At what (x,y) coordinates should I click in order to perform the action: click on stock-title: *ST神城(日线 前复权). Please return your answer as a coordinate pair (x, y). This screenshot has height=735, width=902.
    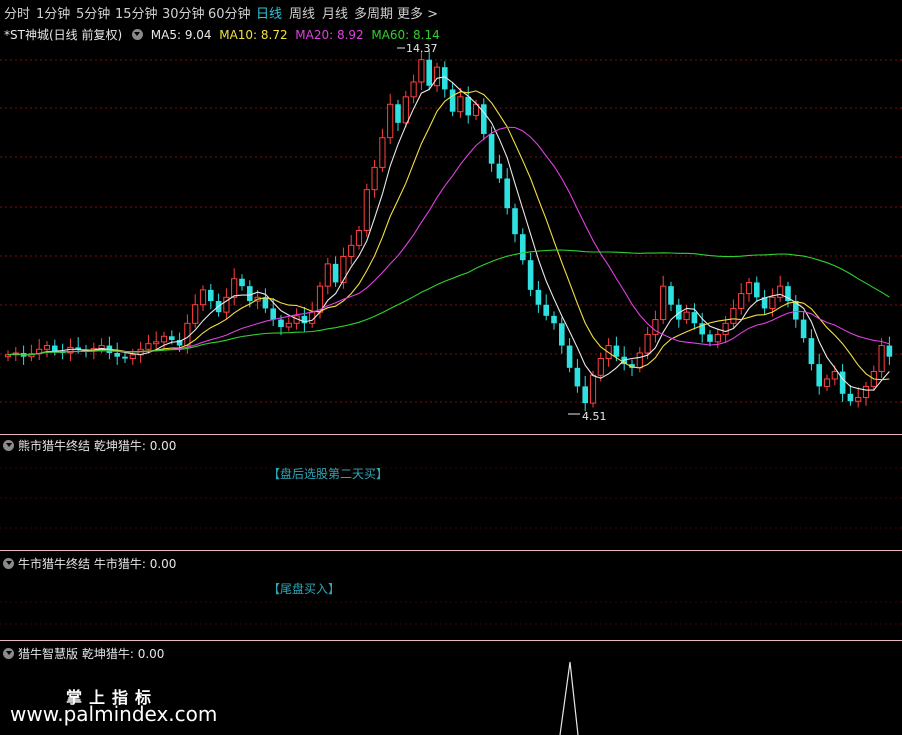
    Looking at the image, I should click on (63, 35).